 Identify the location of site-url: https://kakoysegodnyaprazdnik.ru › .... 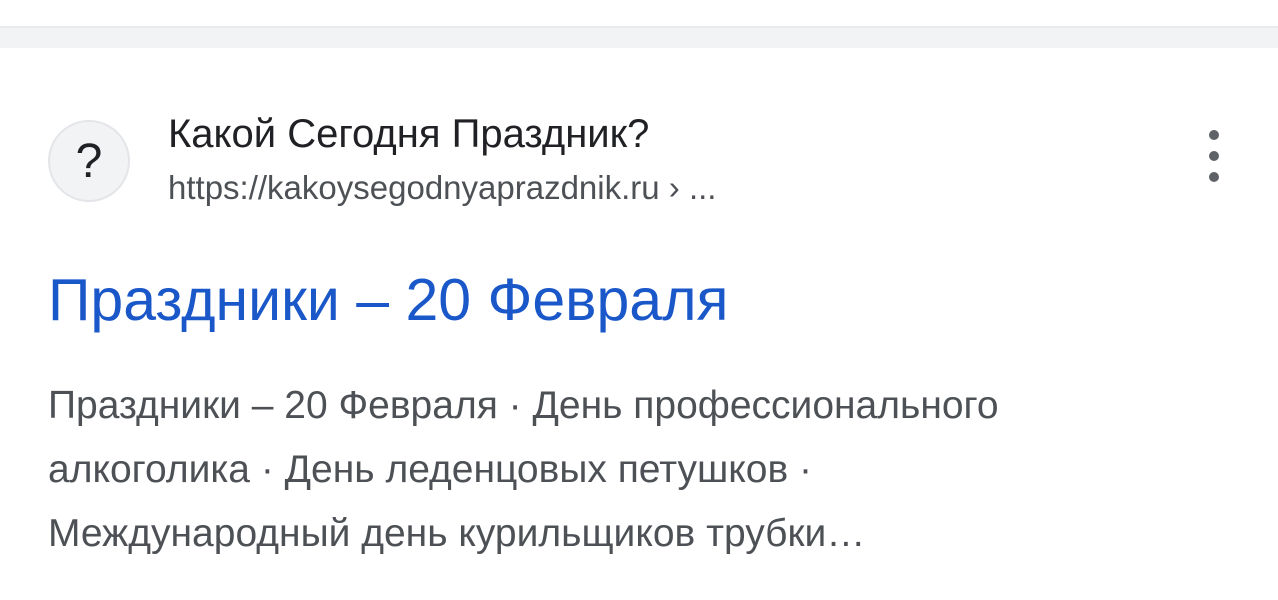
(442, 188).